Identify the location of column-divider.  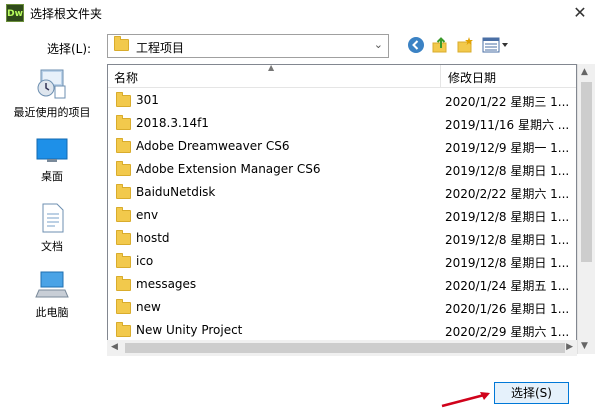
(440, 76).